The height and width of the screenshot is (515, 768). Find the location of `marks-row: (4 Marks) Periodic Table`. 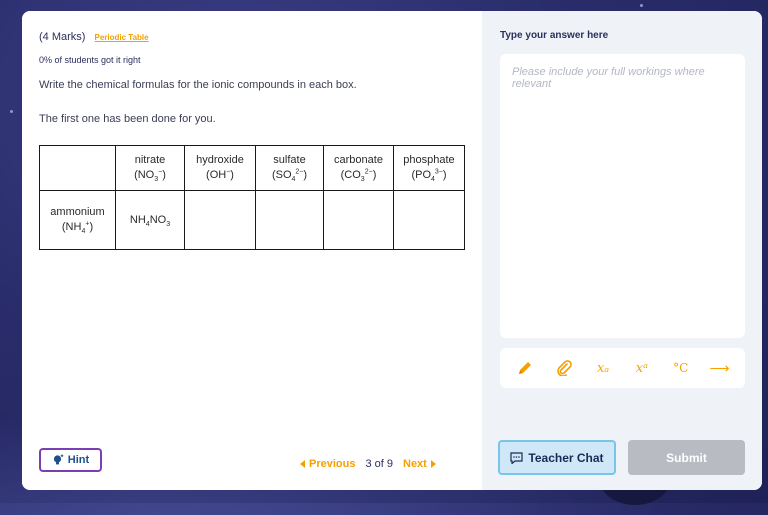

marks-row: (4 Marks) Periodic Table is located at coordinates (94, 37).